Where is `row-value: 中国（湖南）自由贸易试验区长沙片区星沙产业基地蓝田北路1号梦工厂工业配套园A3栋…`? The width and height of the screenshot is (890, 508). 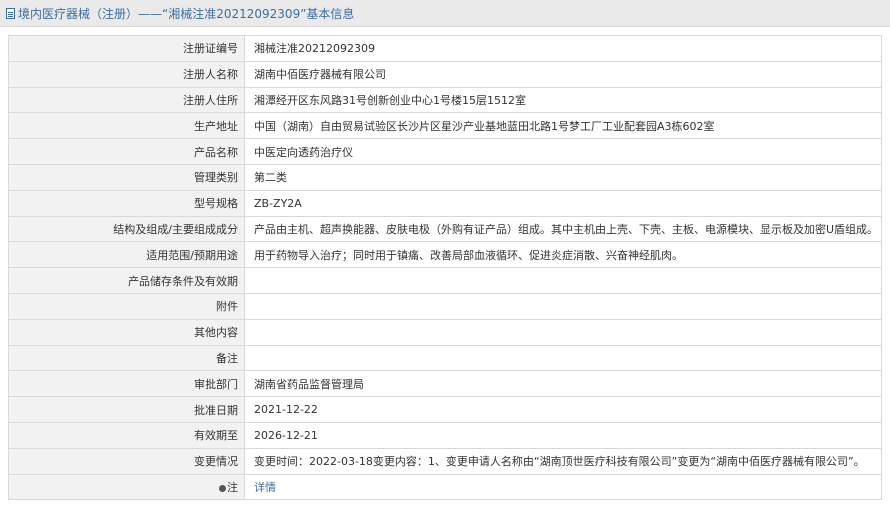 row-value: 中国（湖南）自由贸易试验区长沙片区星沙产业基地蓝田北路1号梦工厂工业配套园A3栋… is located at coordinates (563, 126).